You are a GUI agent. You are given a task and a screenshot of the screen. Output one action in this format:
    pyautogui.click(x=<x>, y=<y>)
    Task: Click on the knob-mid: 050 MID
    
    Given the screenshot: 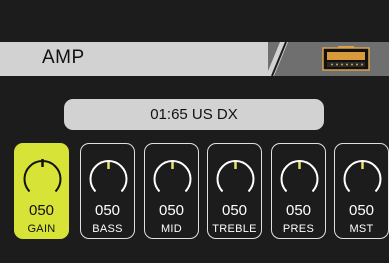 What is the action you would take?
    pyautogui.click(x=171, y=191)
    